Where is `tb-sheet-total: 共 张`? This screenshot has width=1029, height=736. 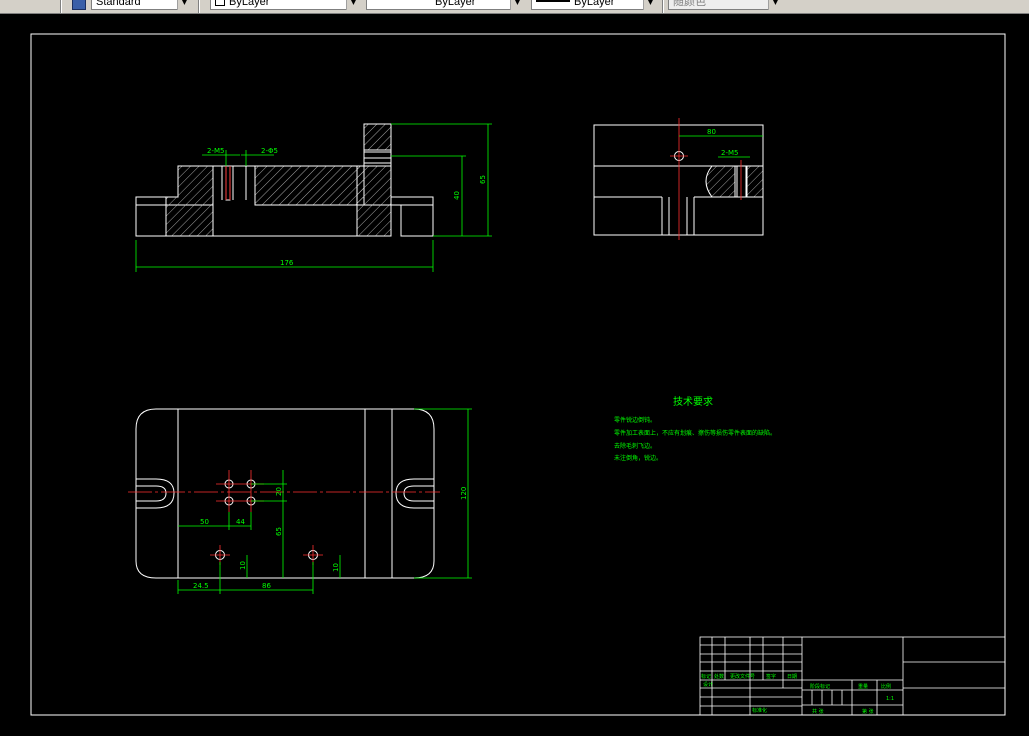 tb-sheet-total: 共 张 is located at coordinates (818, 711).